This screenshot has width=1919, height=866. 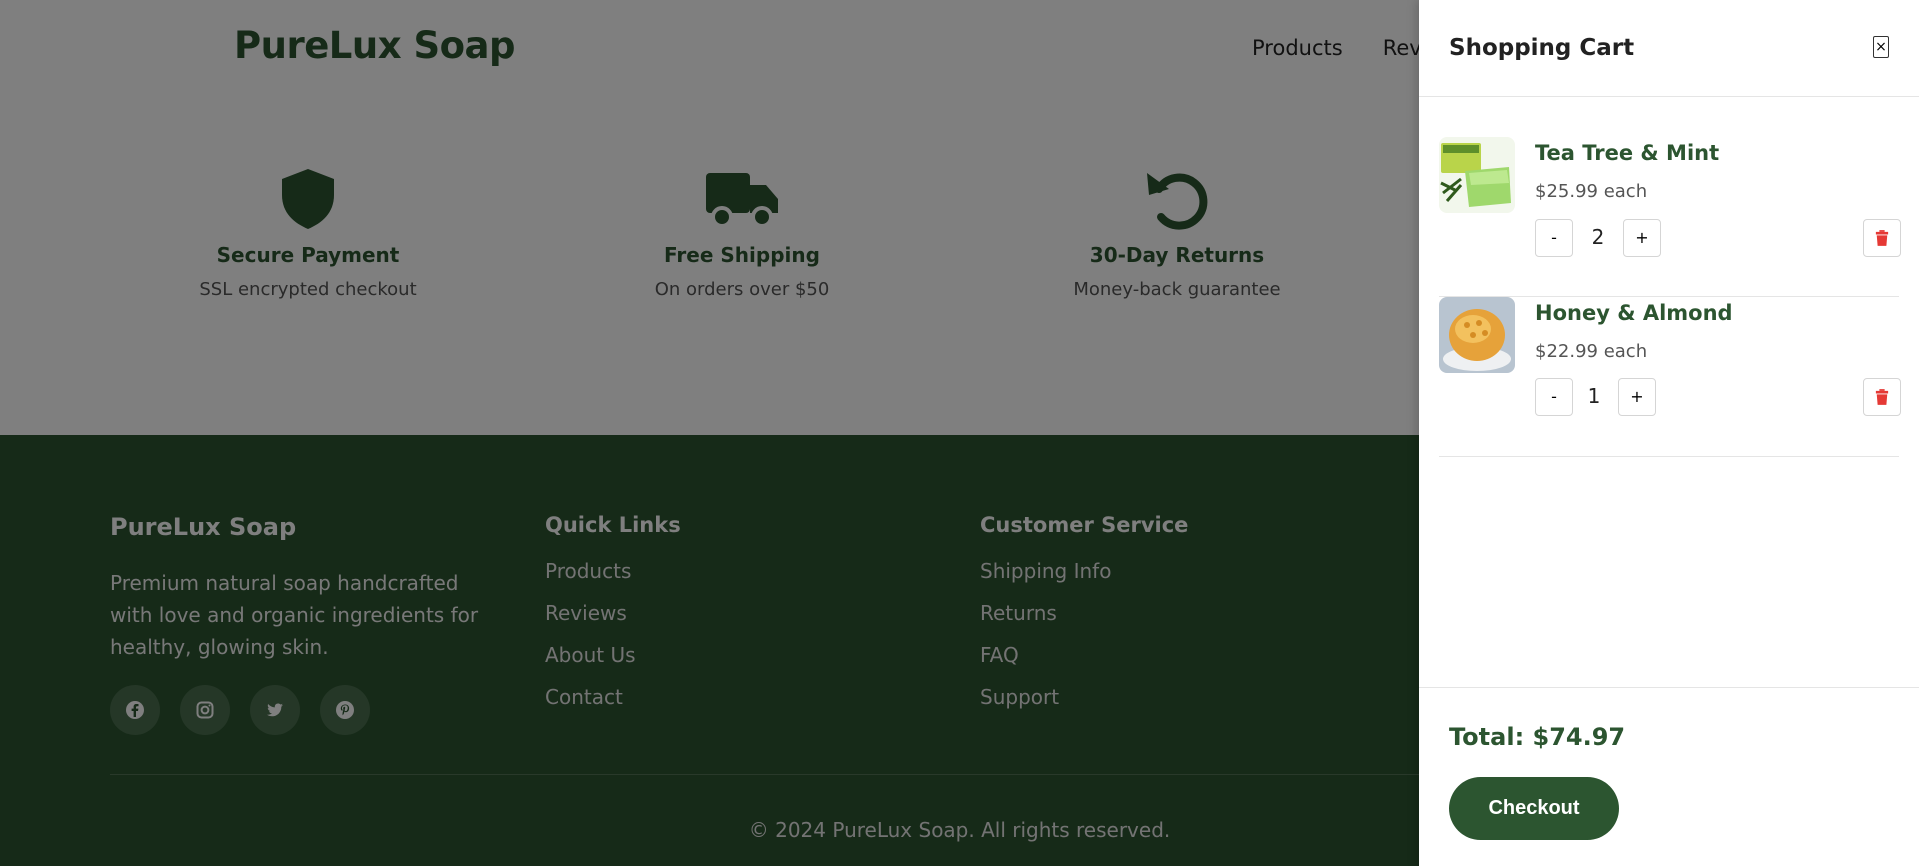 I want to click on item-name: Honey & Almond, so click(x=1634, y=313).